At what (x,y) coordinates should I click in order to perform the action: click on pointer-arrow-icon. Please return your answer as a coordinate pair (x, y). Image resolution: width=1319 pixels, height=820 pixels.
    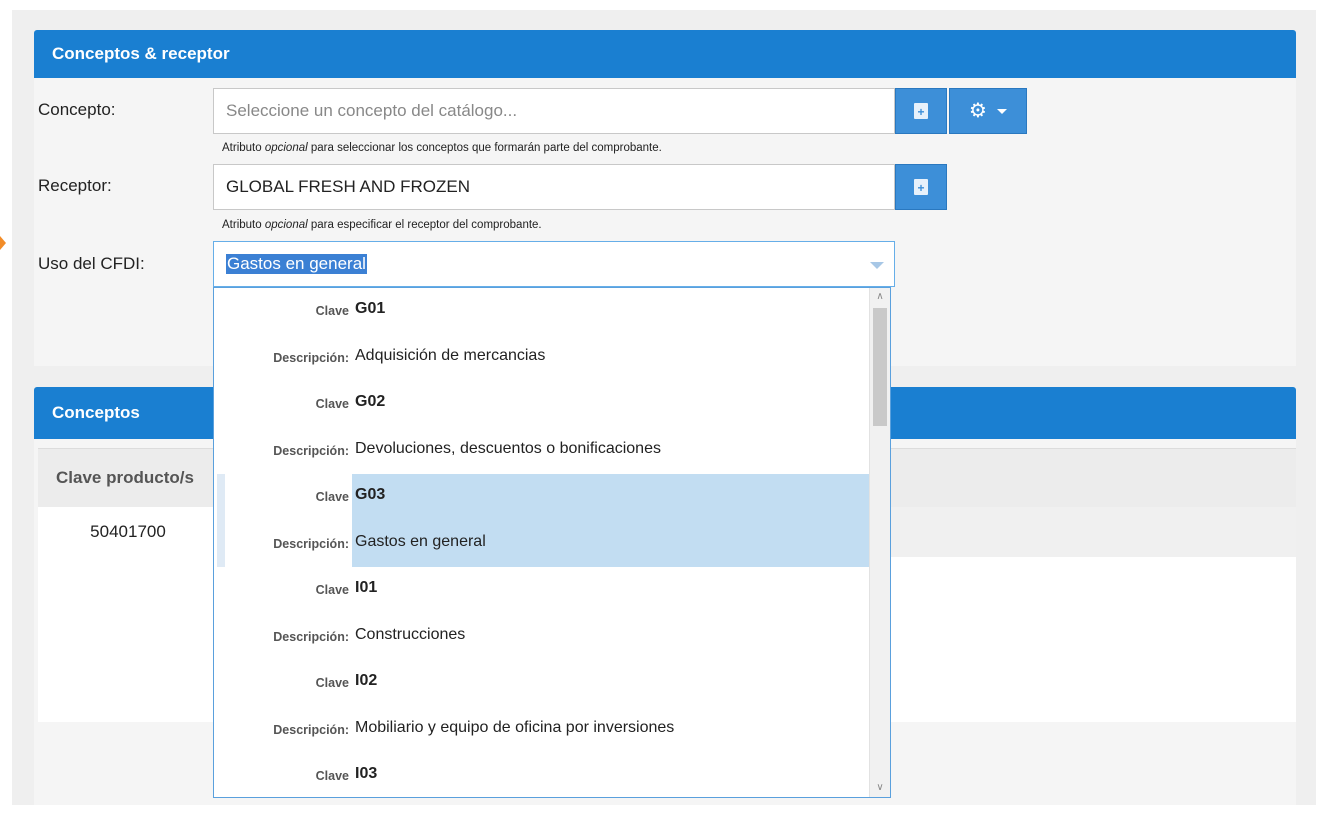
    Looking at the image, I should click on (3, 243).